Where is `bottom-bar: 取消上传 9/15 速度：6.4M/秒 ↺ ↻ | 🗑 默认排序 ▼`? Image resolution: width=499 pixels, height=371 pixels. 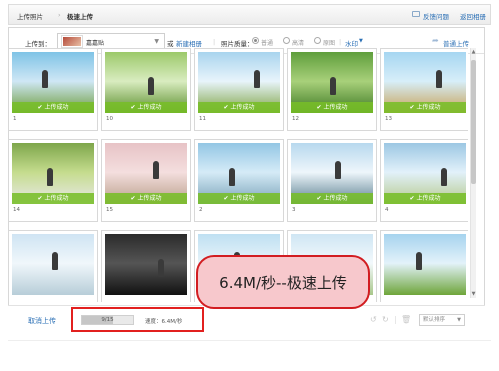 bottom-bar: 取消上传 9/15 速度：6.4M/秒 ↺ ↻ | 🗑 默认排序 ▼ is located at coordinates (246, 321).